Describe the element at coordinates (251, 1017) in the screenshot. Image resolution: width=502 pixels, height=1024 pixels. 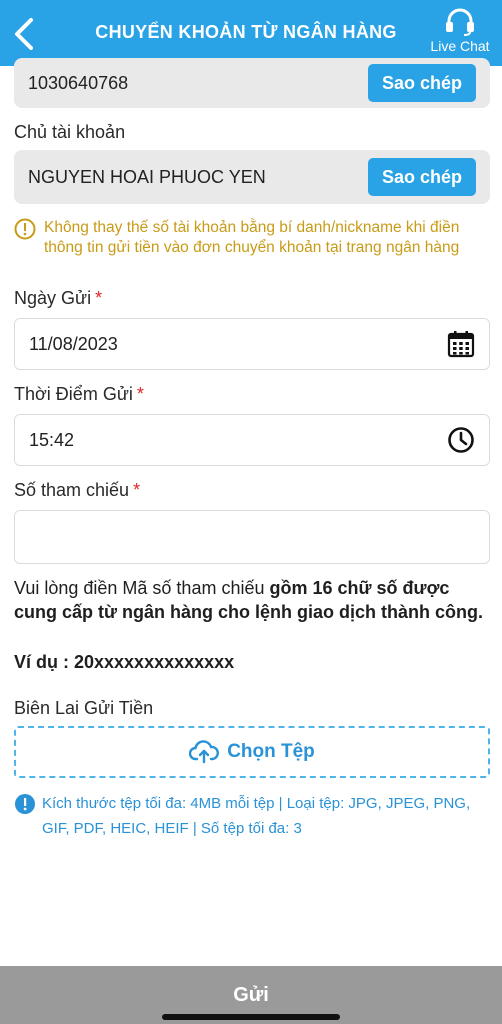
I see `home-indicator` at that location.